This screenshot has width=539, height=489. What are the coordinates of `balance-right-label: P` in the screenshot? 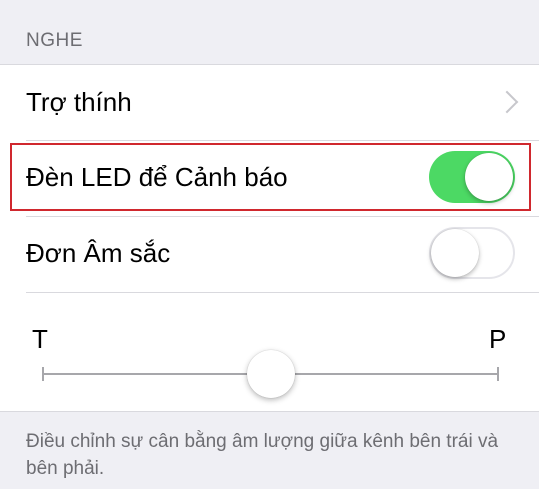 It's located at (498, 339).